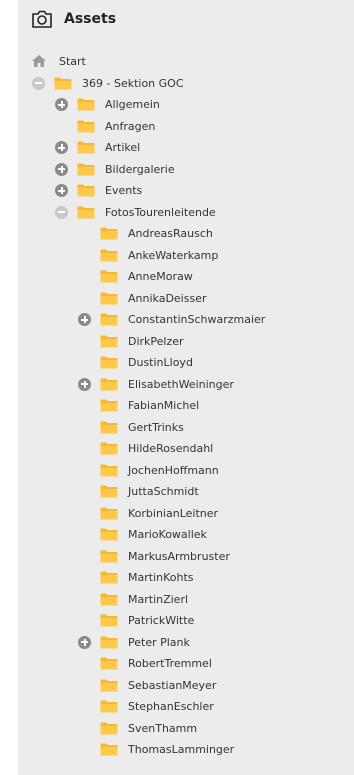 Image resolution: width=354 pixels, height=775 pixels. Describe the element at coordinates (186, 192) in the screenshot. I see `tree-node: Events` at that location.